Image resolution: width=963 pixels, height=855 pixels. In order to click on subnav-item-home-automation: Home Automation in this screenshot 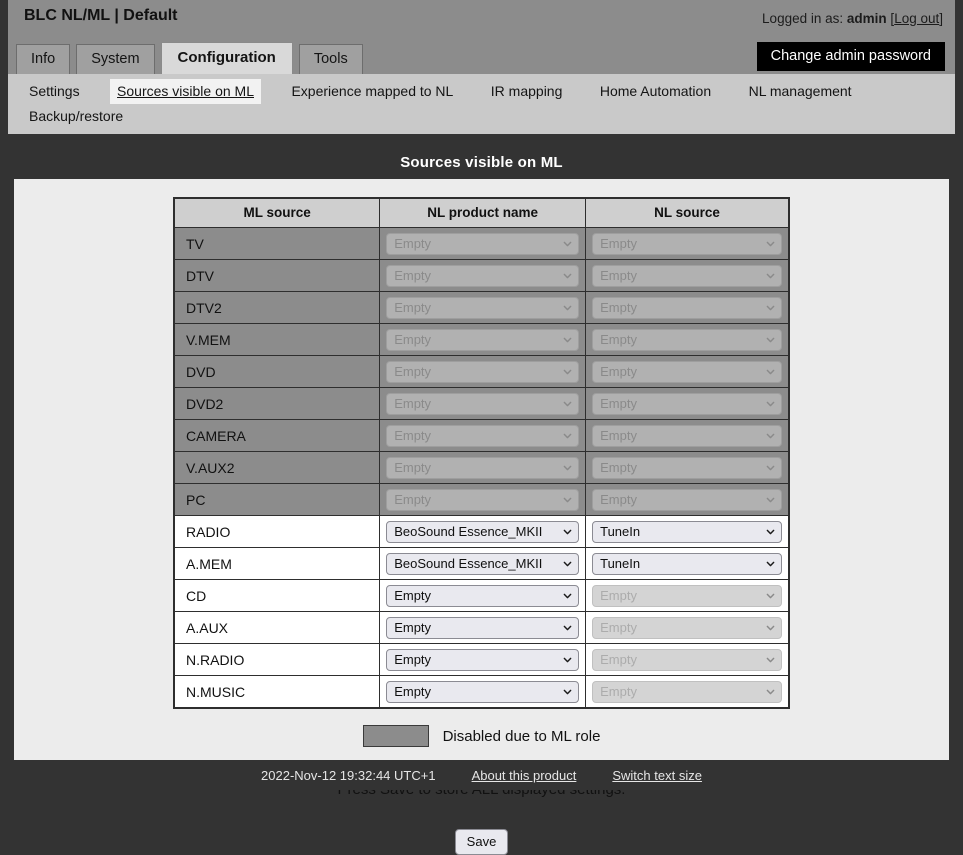, I will do `click(655, 91)`.